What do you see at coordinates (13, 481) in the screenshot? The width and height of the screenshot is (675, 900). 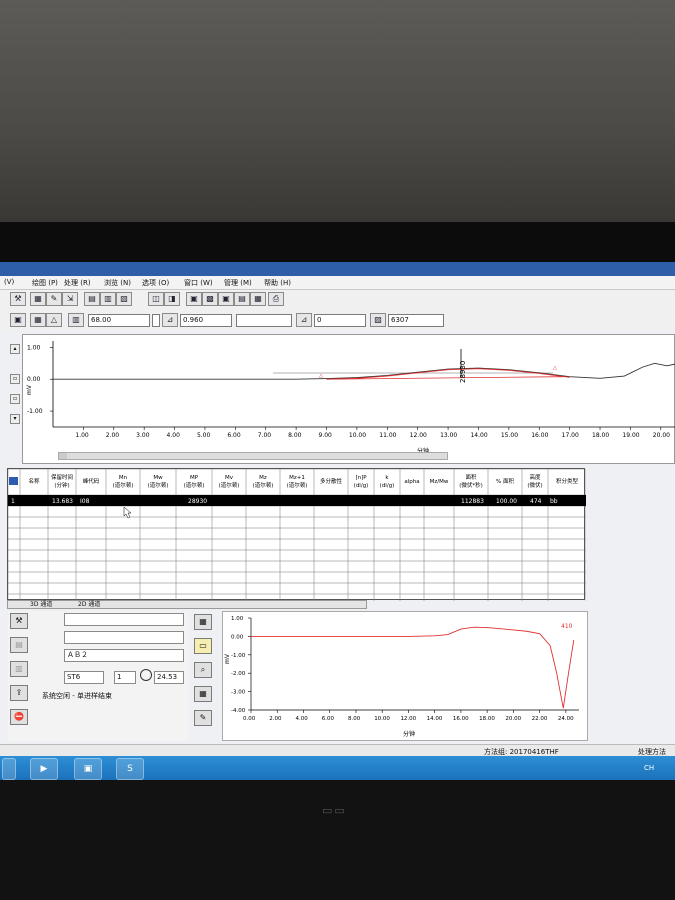 I see `header-selector` at bounding box center [13, 481].